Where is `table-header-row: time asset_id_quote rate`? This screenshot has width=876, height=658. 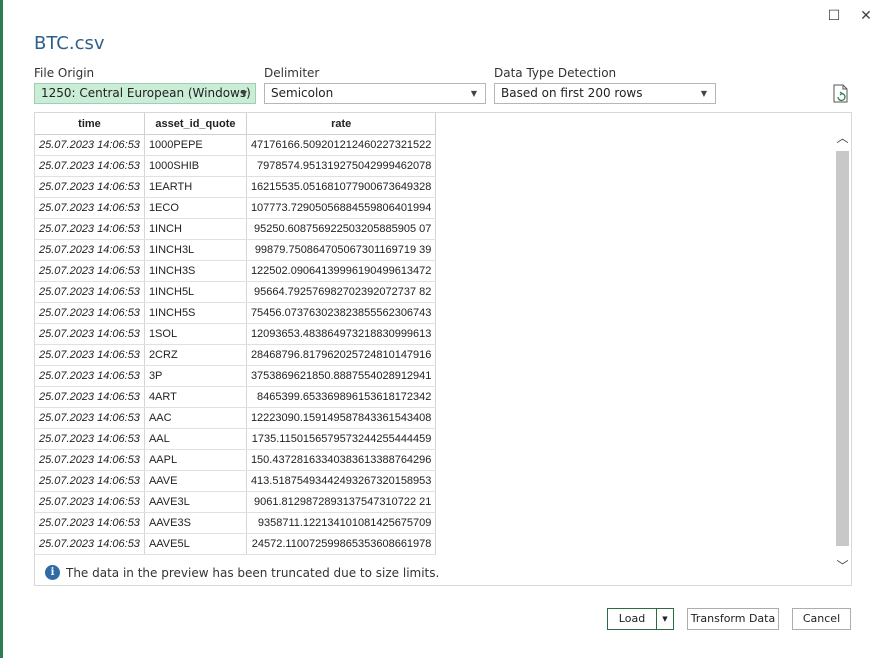
table-header-row: time asset_id_quote rate is located at coordinates (236, 124).